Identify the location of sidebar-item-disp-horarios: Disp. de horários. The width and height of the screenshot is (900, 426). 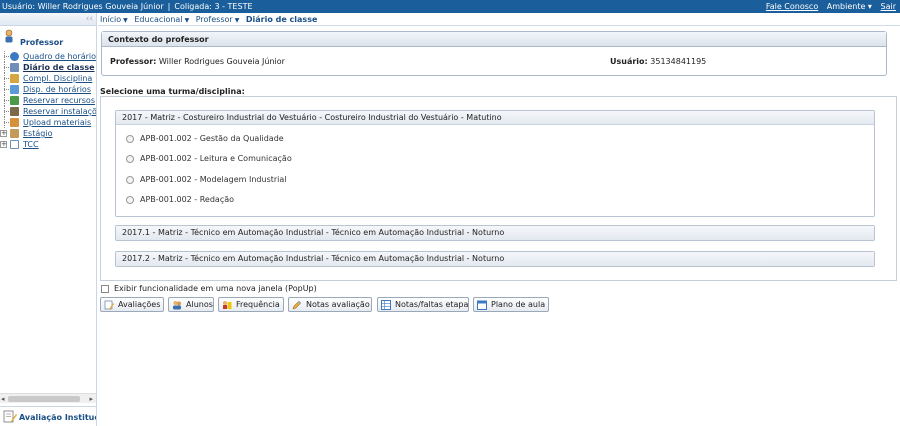
(48, 89).